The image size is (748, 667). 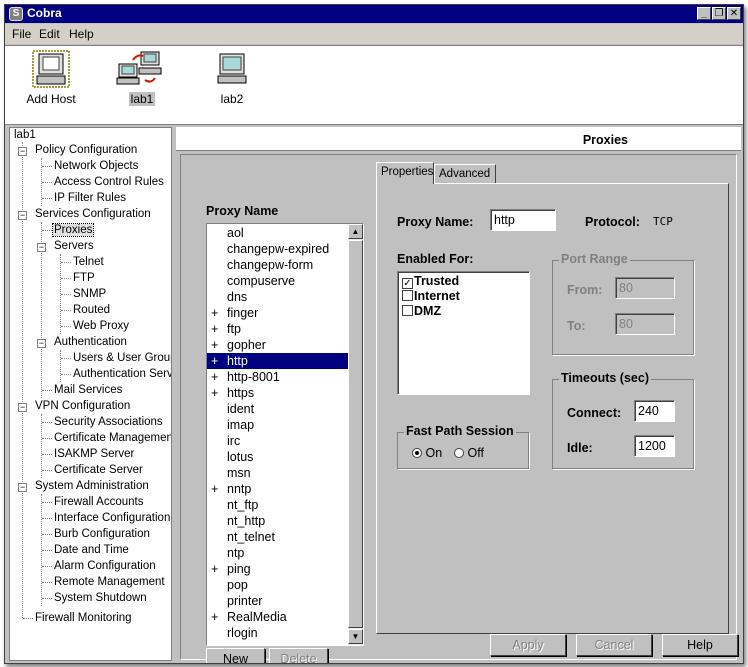 I want to click on tree-firewall-monitoring: Firewall Monitoring, so click(x=83, y=618).